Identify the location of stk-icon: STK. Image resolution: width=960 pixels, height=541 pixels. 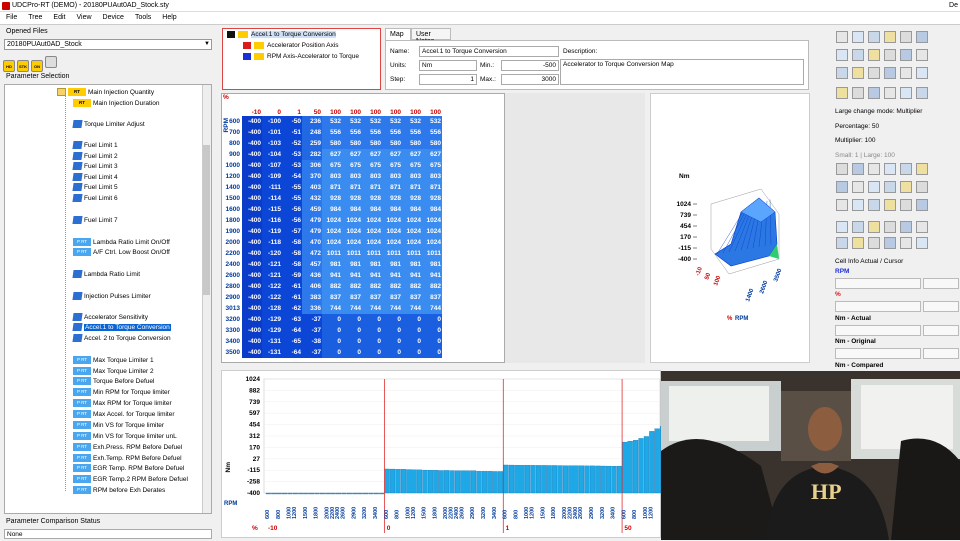
(23, 66).